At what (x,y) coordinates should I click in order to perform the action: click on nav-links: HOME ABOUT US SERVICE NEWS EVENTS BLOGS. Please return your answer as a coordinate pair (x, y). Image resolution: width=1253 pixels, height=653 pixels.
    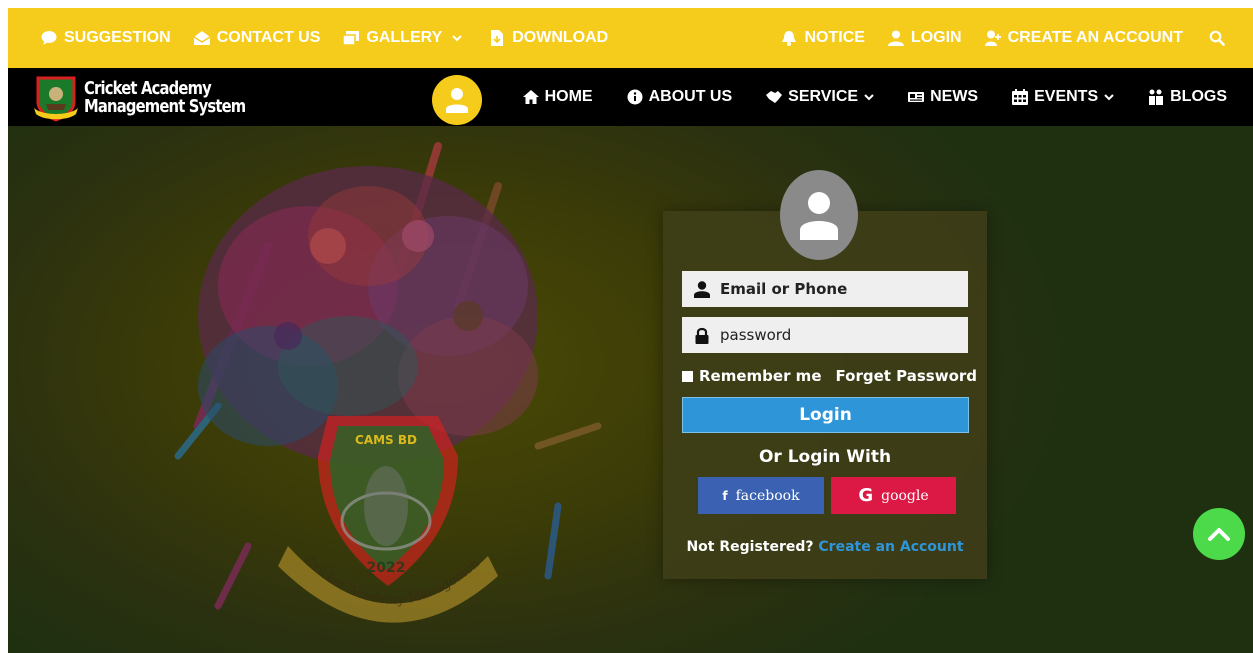
    Looking at the image, I should click on (874, 97).